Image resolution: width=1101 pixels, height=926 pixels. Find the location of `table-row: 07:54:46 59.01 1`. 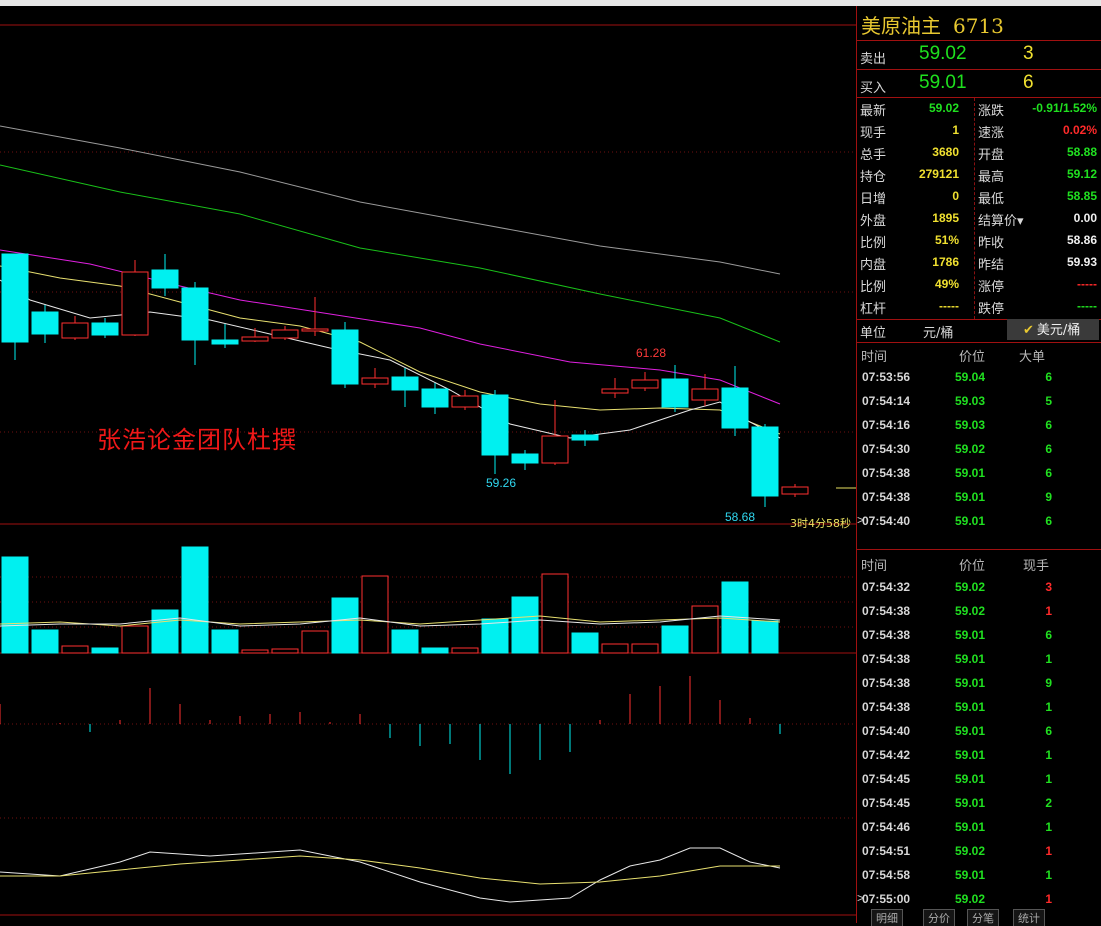

table-row: 07:54:46 59.01 1 is located at coordinates (979, 828).